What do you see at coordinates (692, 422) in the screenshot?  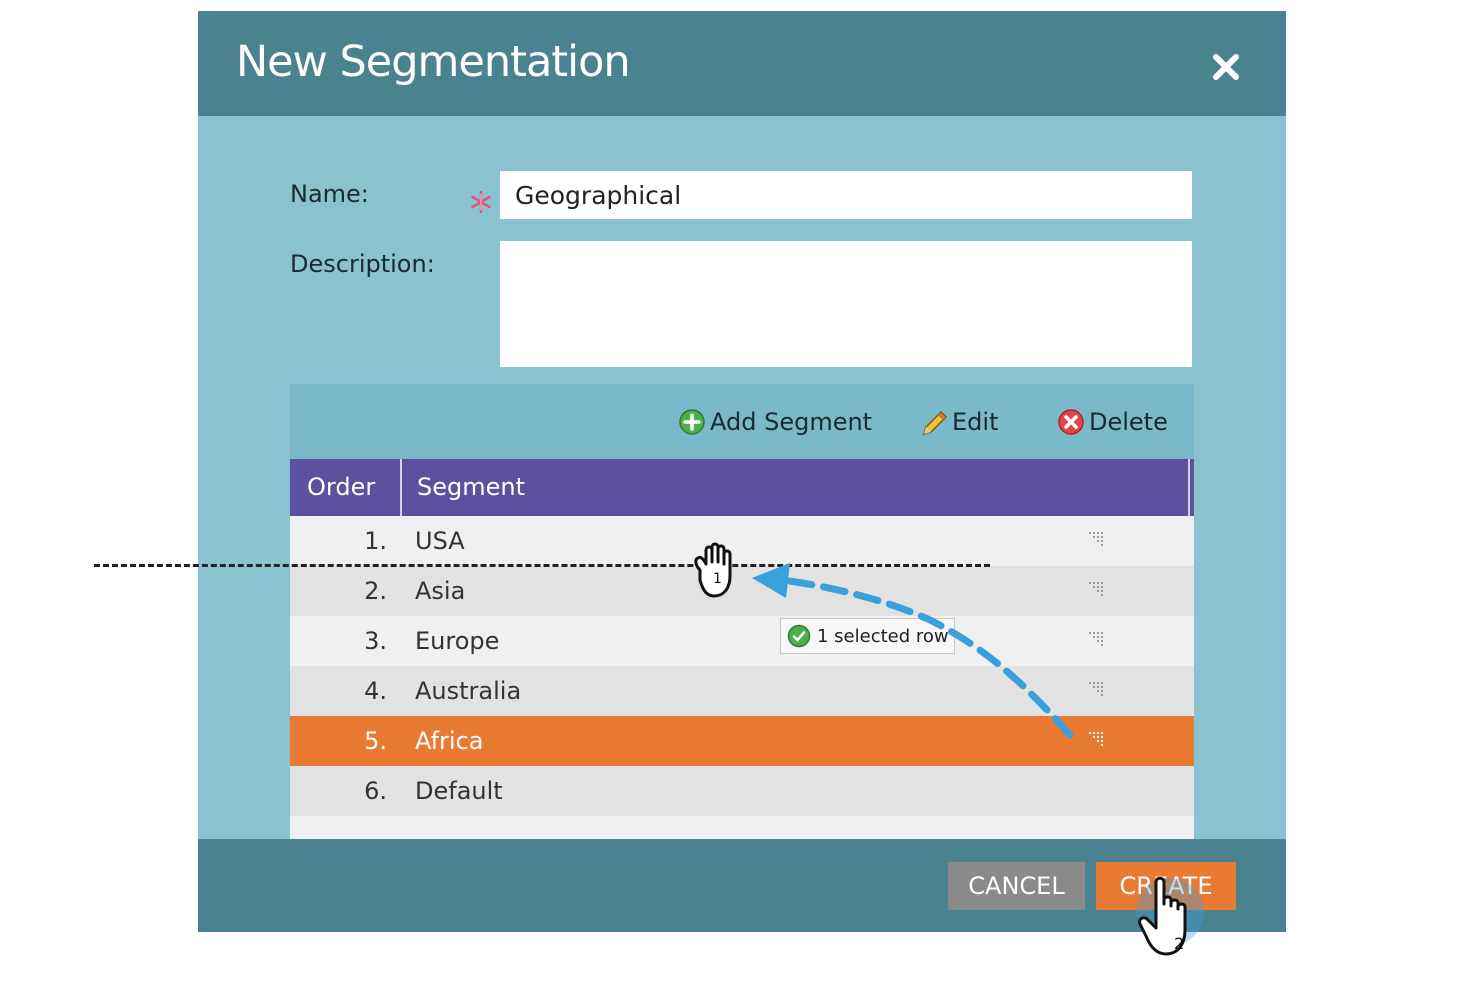 I see `plus-circle-icon` at bounding box center [692, 422].